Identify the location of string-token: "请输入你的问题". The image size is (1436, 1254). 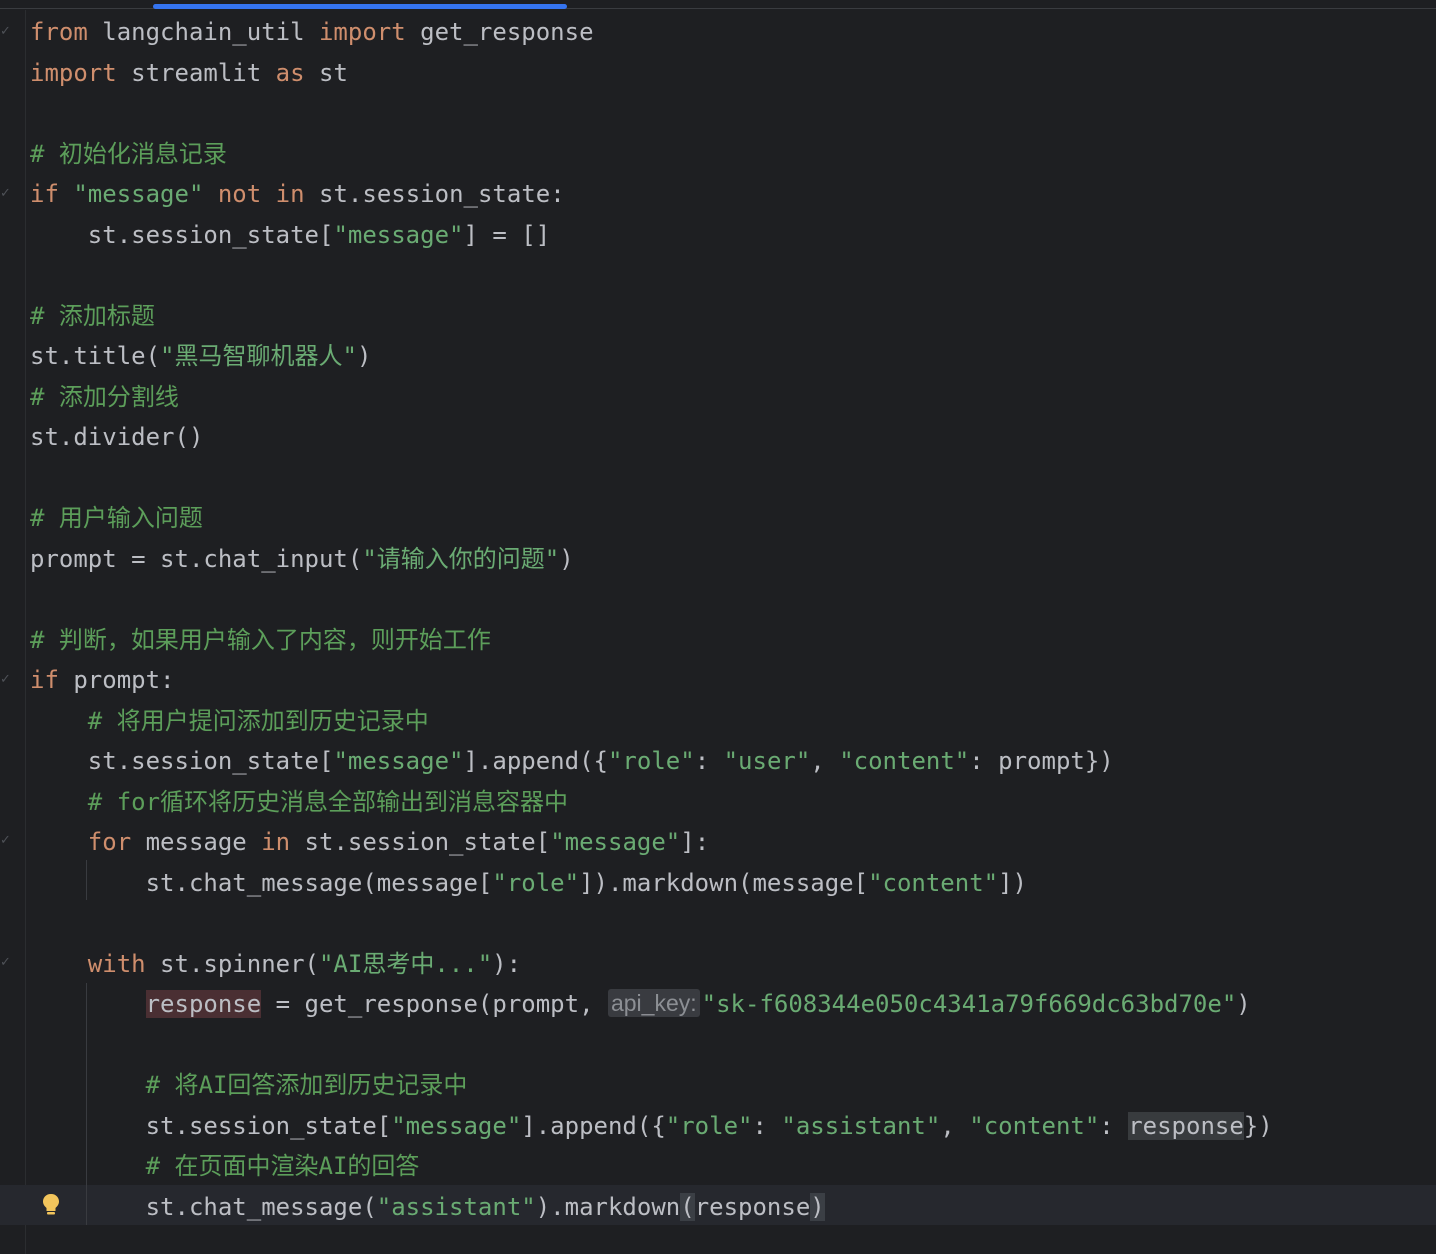
(461, 558).